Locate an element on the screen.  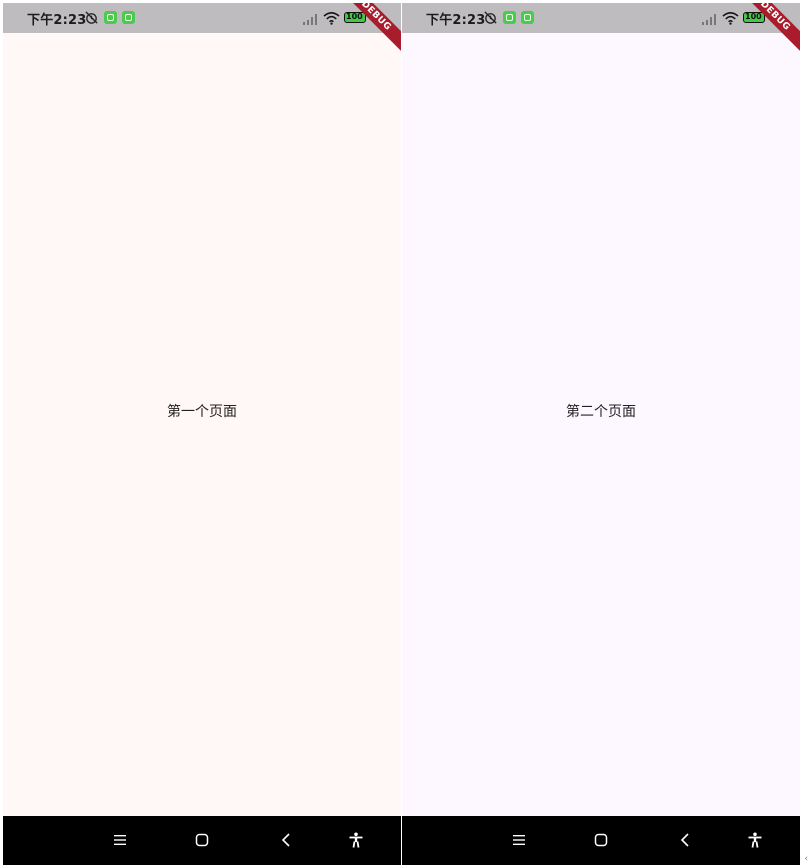
page-title: 第二个页面 is located at coordinates (601, 412).